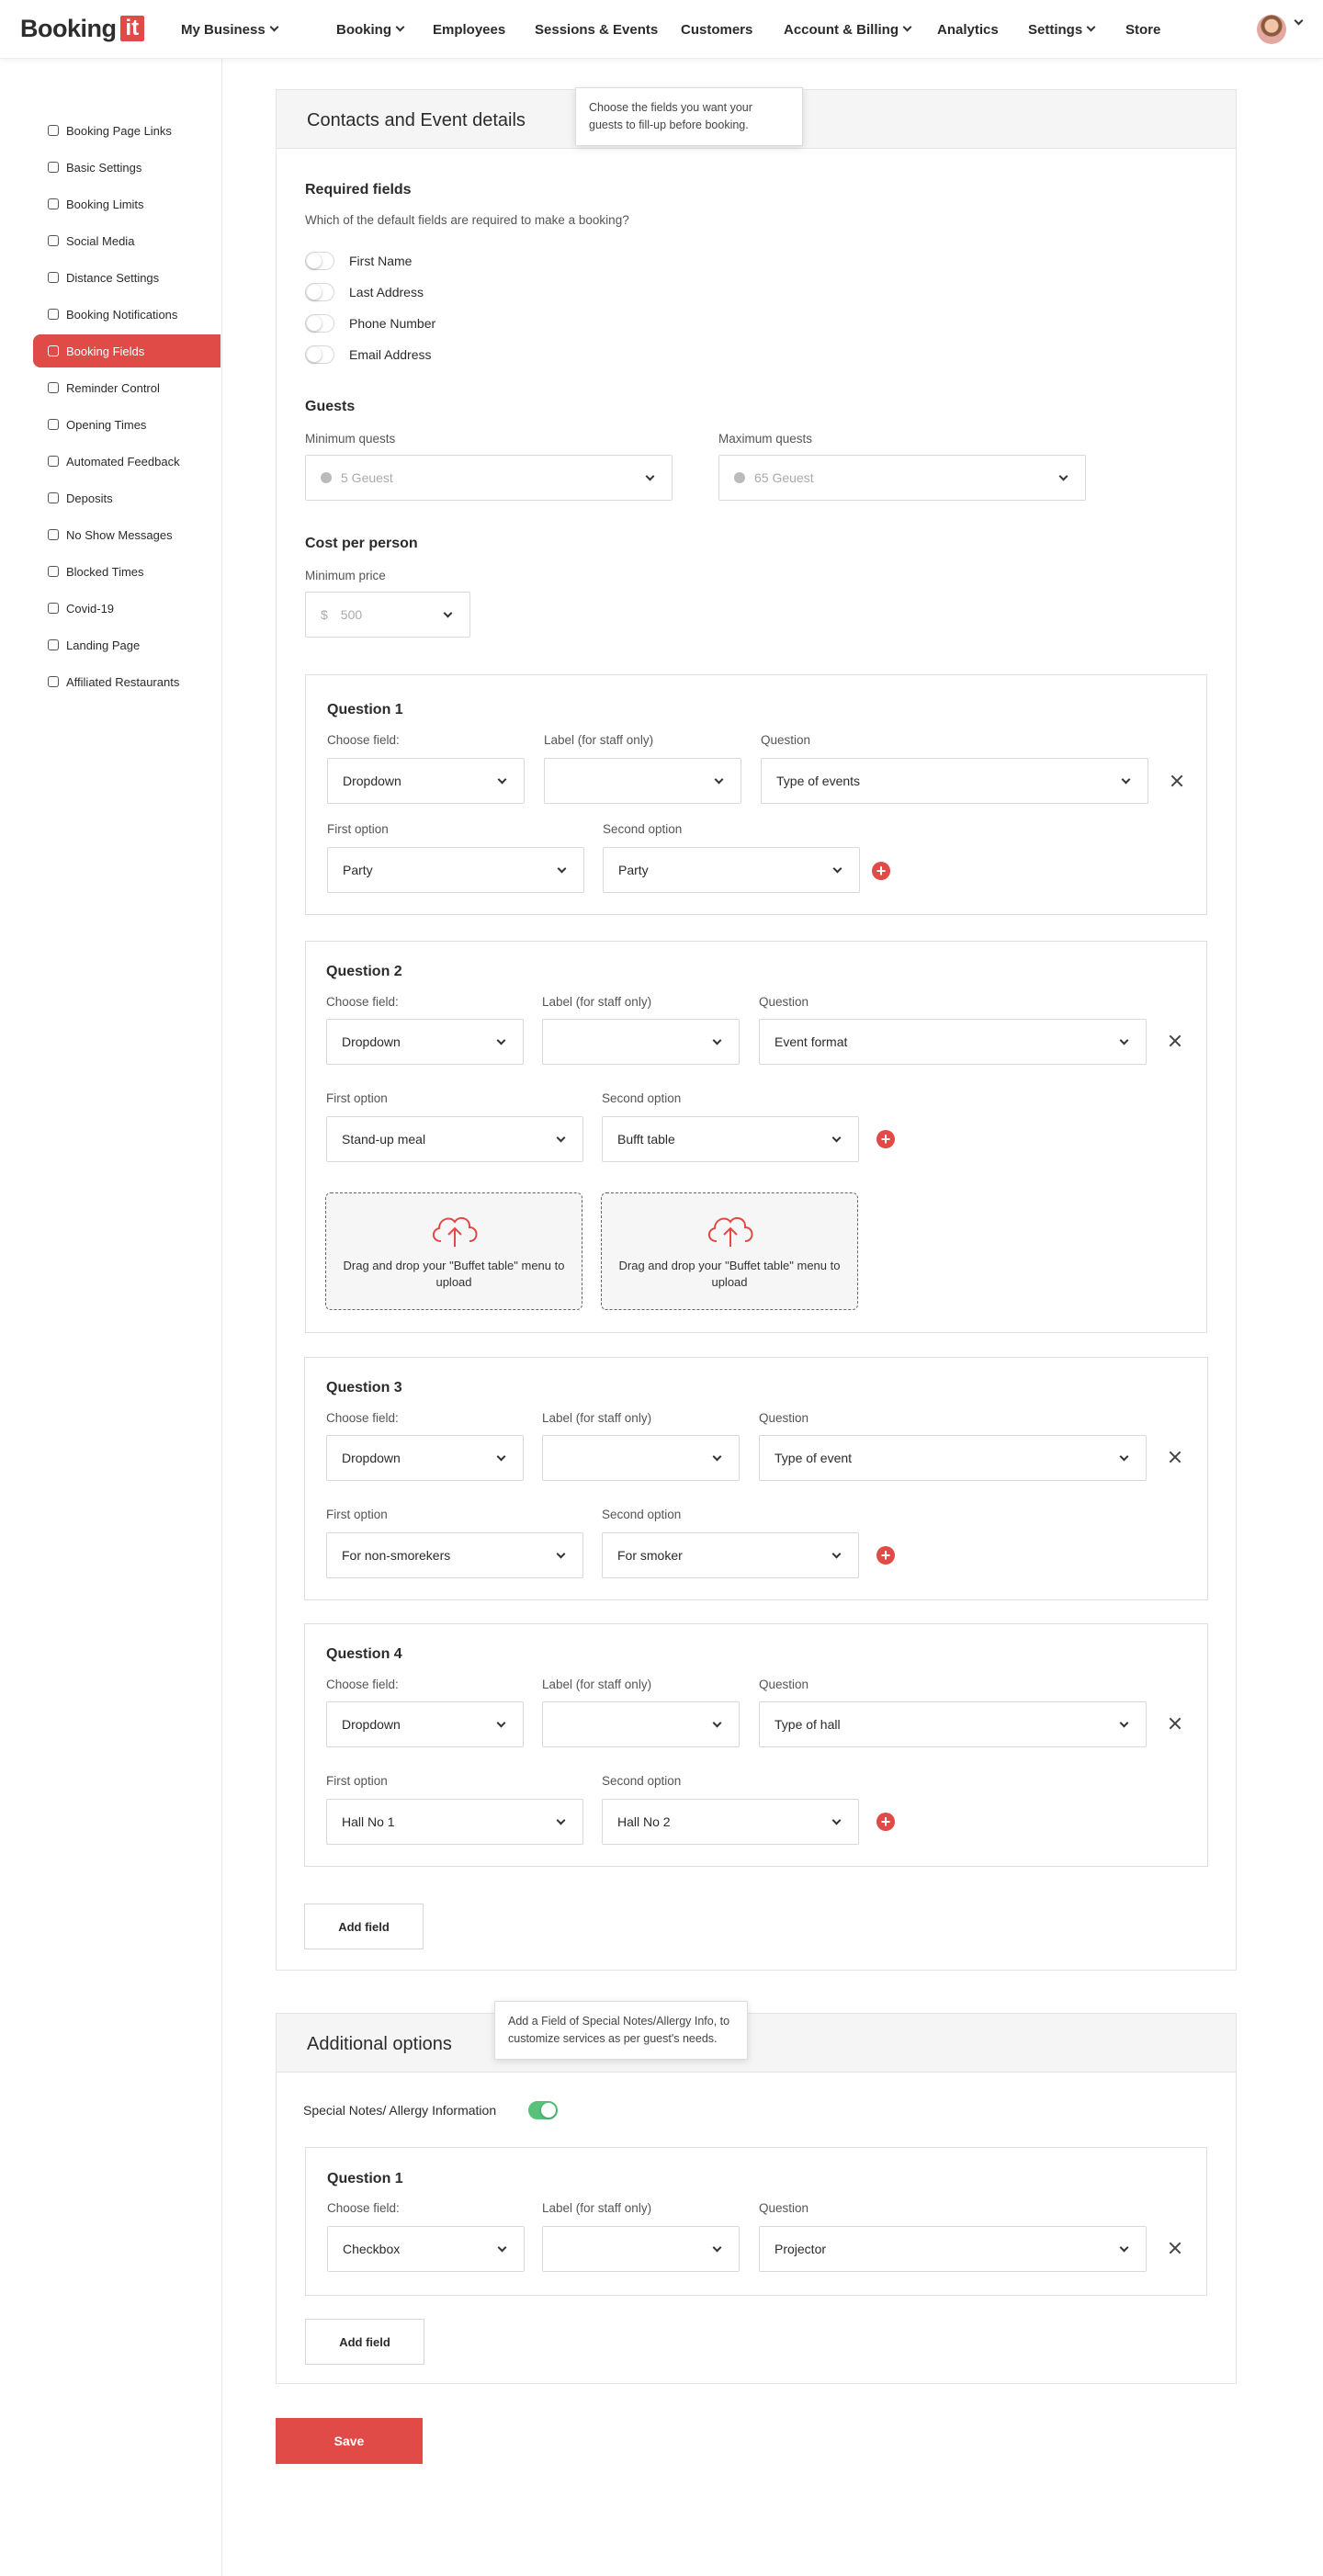 This screenshot has height=2576, width=1323. Describe the element at coordinates (425, 1458) in the screenshot. I see `question-3-field-select: Dropdown` at that location.